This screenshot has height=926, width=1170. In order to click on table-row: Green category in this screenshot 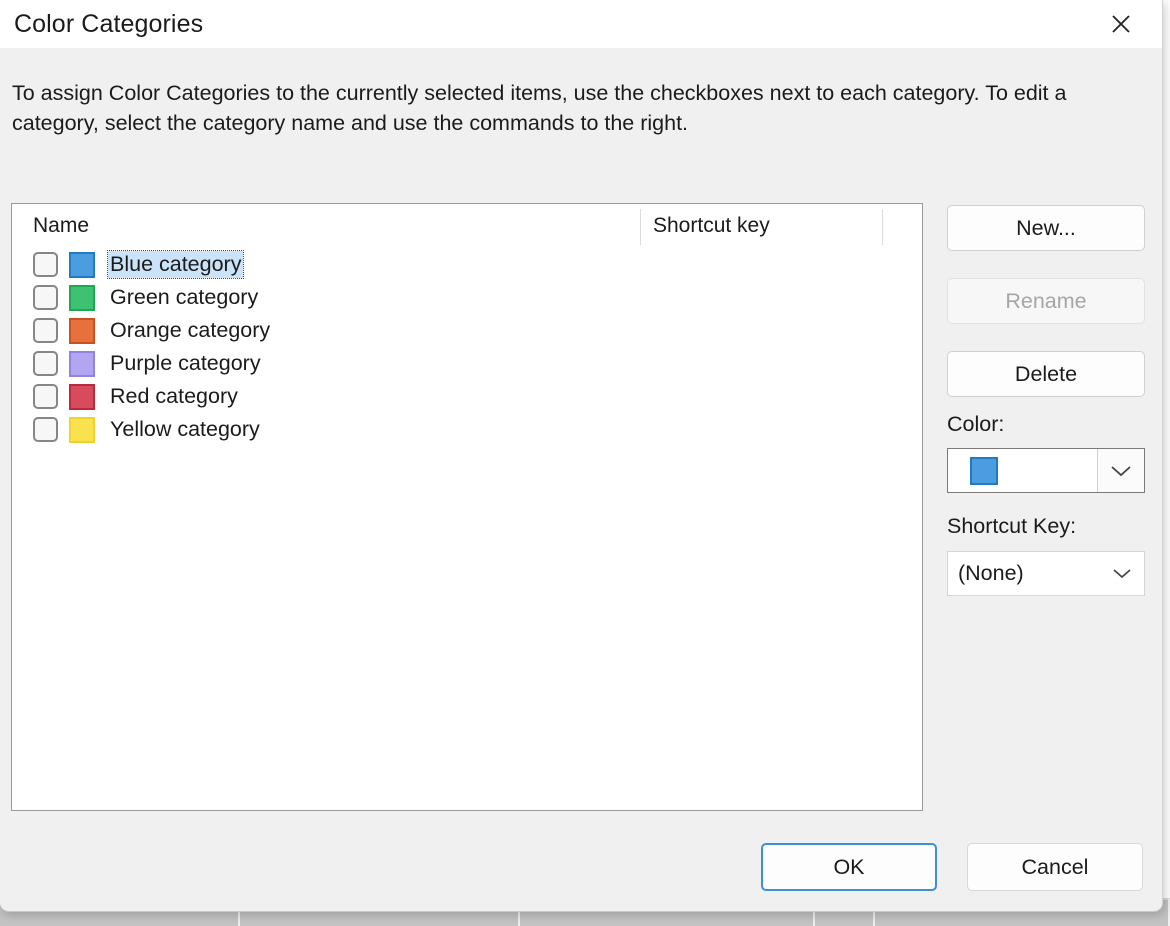, I will do `click(467, 297)`.